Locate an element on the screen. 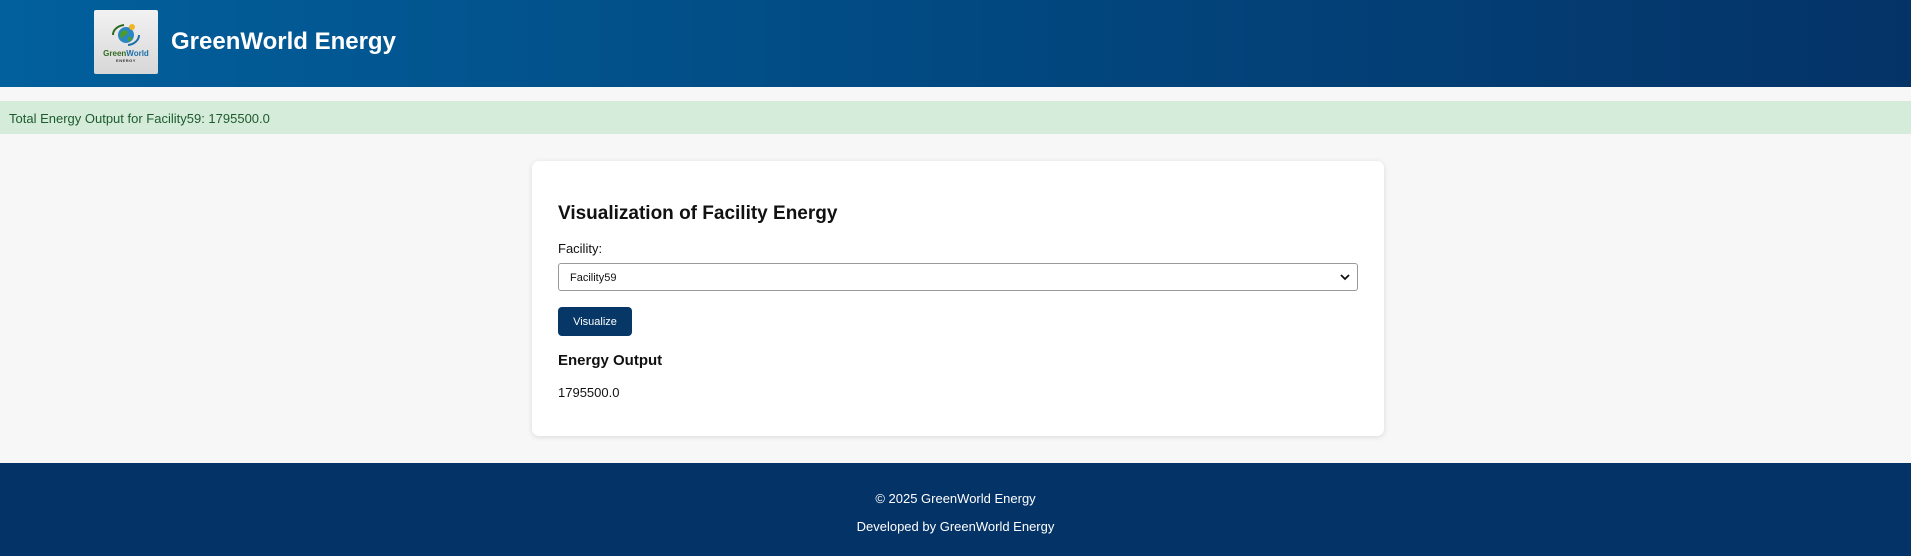  logo-wordmark: GreenWorld is located at coordinates (126, 53).